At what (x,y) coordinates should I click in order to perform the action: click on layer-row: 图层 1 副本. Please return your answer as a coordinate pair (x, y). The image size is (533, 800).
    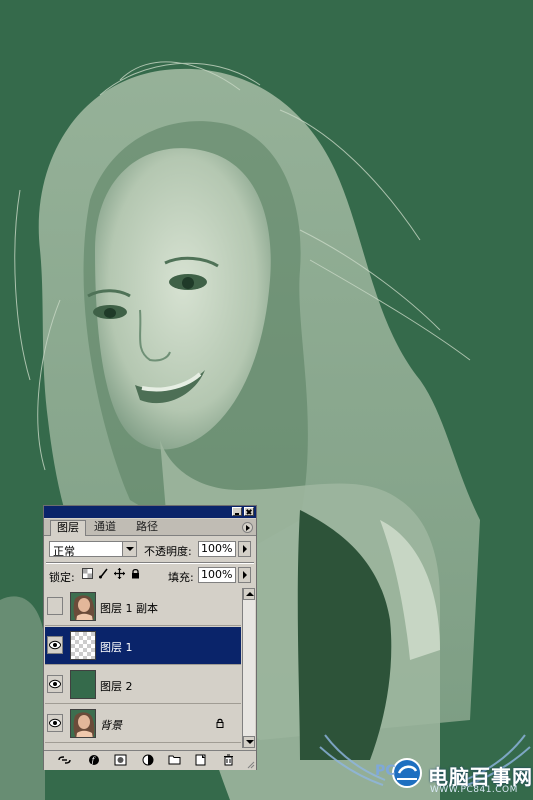
    Looking at the image, I should click on (143, 607).